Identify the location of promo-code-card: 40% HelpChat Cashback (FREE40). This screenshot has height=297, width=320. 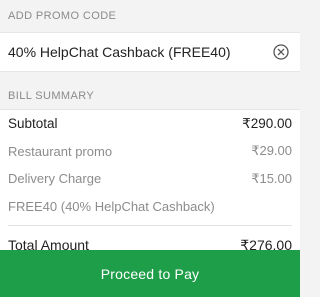
(150, 52).